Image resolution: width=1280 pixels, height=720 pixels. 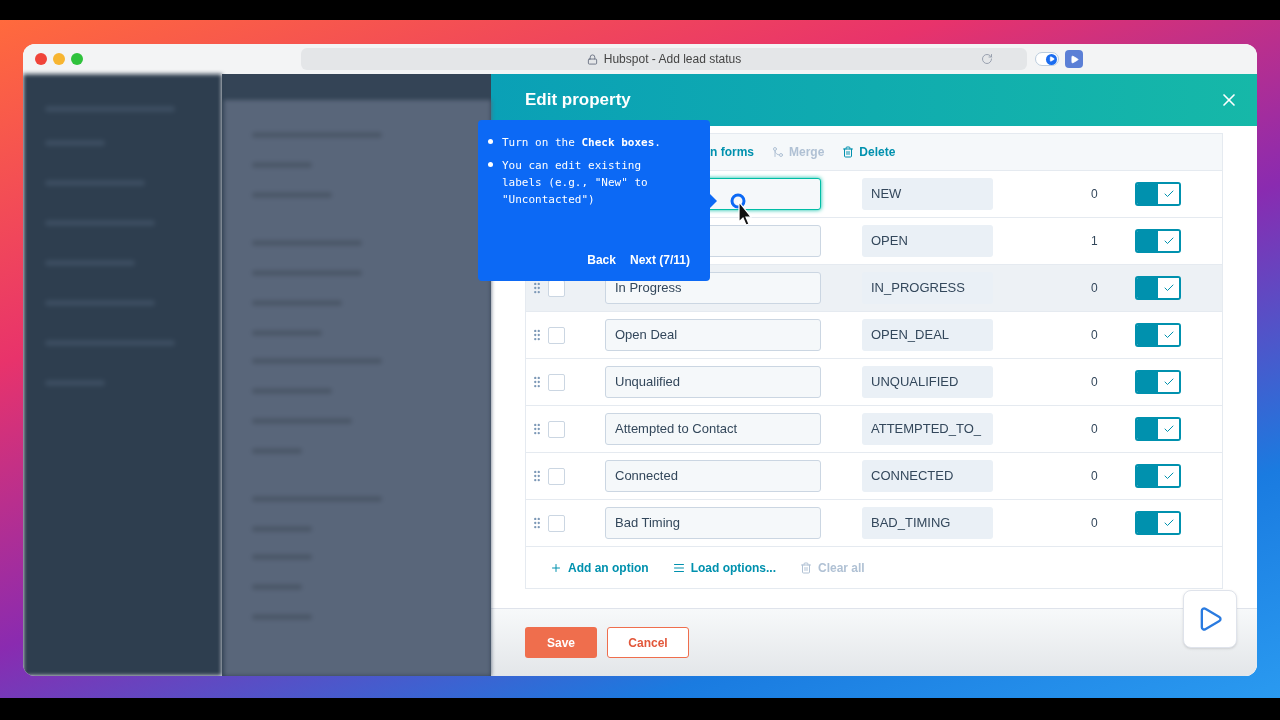 I want to click on label-field: Unqualified, so click(x=713, y=382).